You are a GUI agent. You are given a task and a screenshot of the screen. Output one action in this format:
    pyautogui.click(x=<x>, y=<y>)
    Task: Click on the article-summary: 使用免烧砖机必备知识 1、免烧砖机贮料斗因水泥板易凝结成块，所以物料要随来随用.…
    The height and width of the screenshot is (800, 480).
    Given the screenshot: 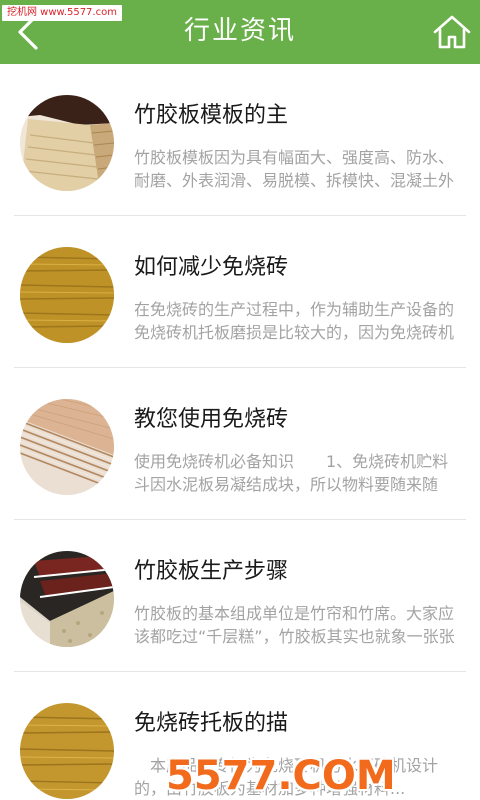 What is the action you would take?
    pyautogui.click(x=299, y=472)
    